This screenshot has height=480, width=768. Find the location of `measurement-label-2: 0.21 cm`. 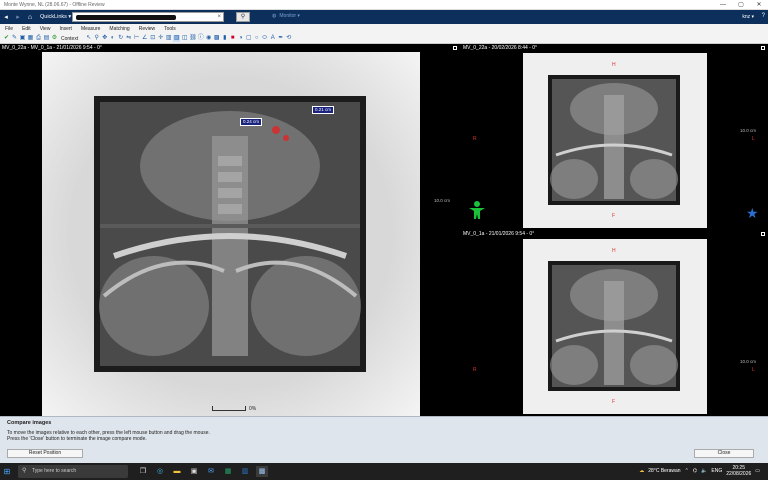

measurement-label-2: 0.21 cm is located at coordinates (323, 110).